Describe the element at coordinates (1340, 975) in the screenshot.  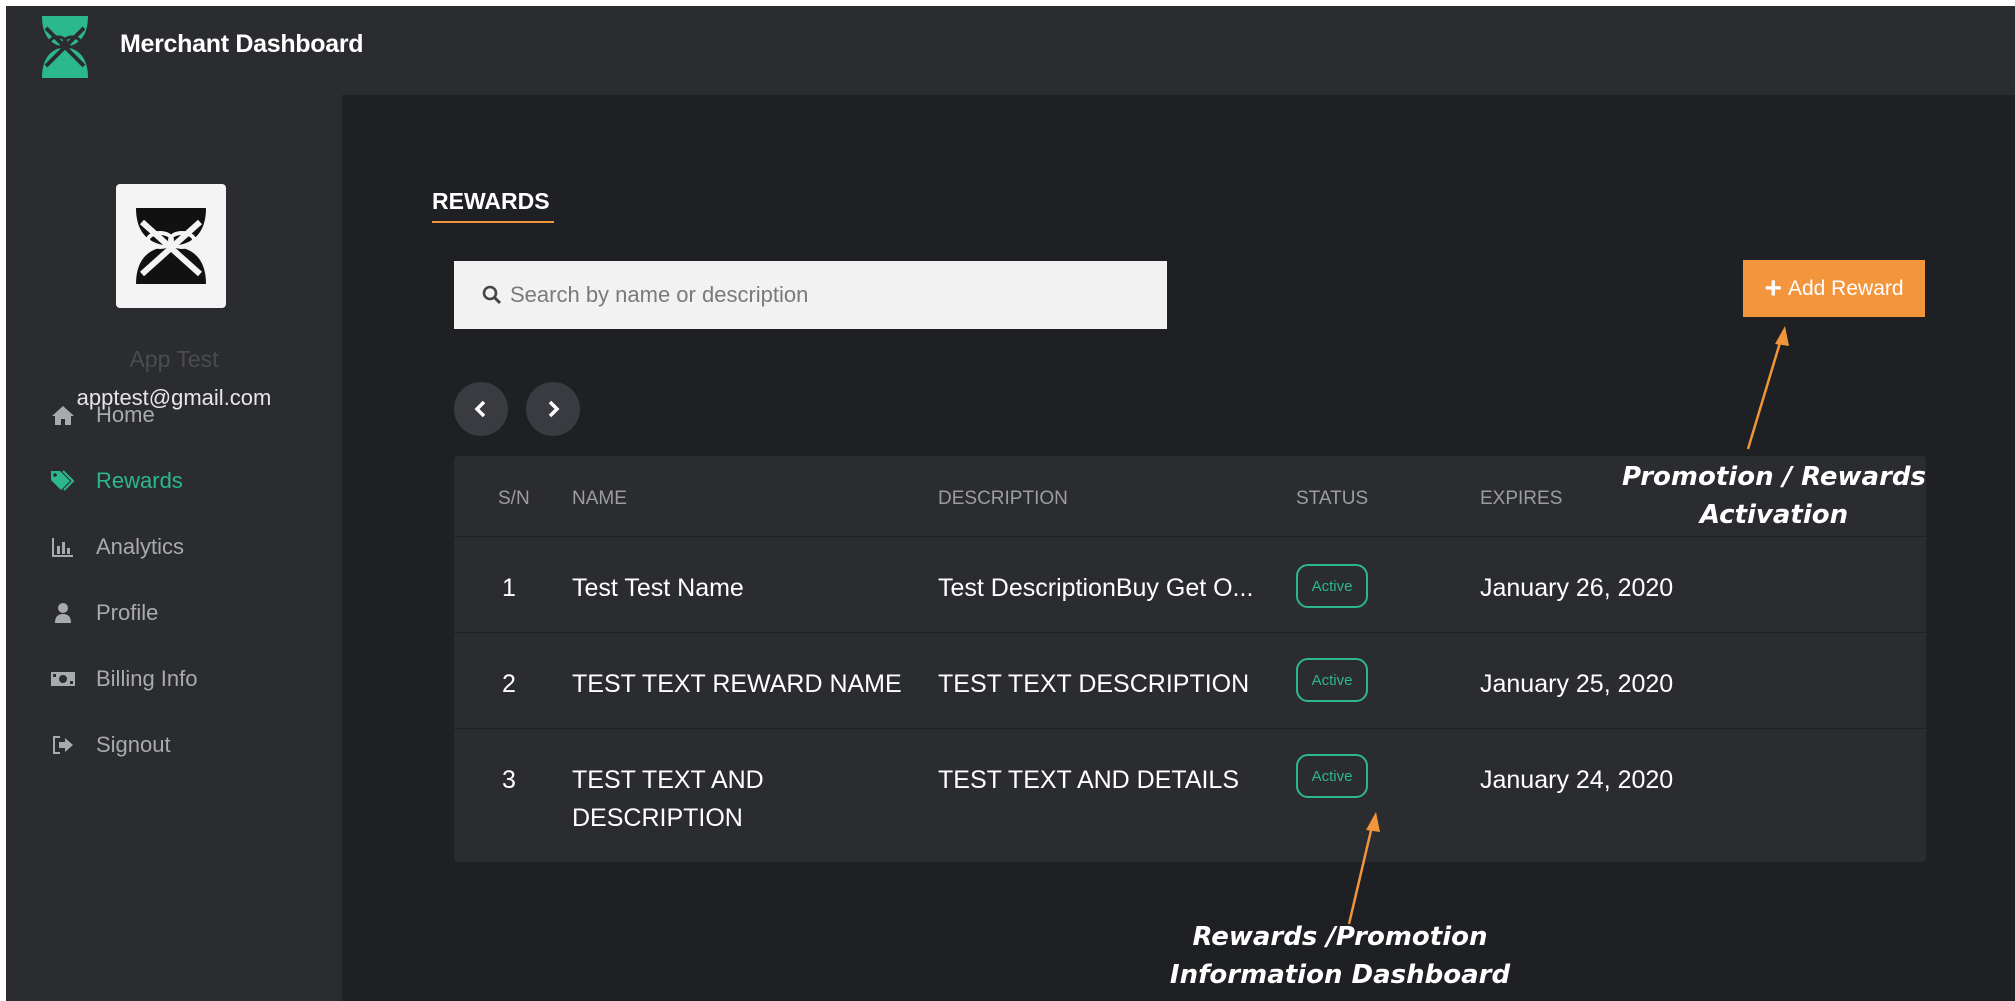
I see `annotation-line: Information Dashboard` at that location.